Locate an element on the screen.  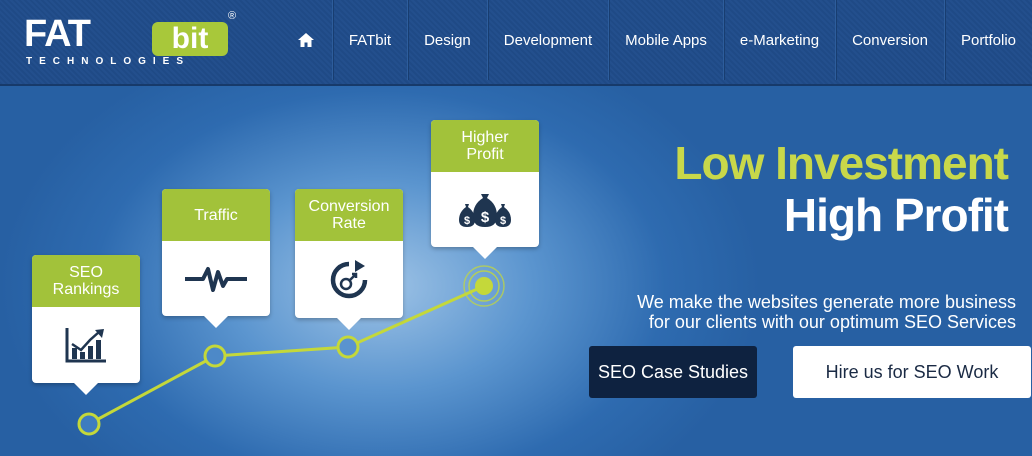
bar-chart-icon is located at coordinates (86, 345).